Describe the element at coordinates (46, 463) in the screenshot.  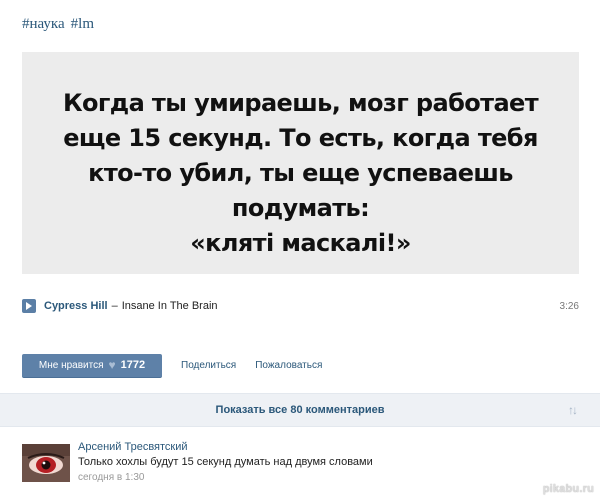
I see `avatar` at that location.